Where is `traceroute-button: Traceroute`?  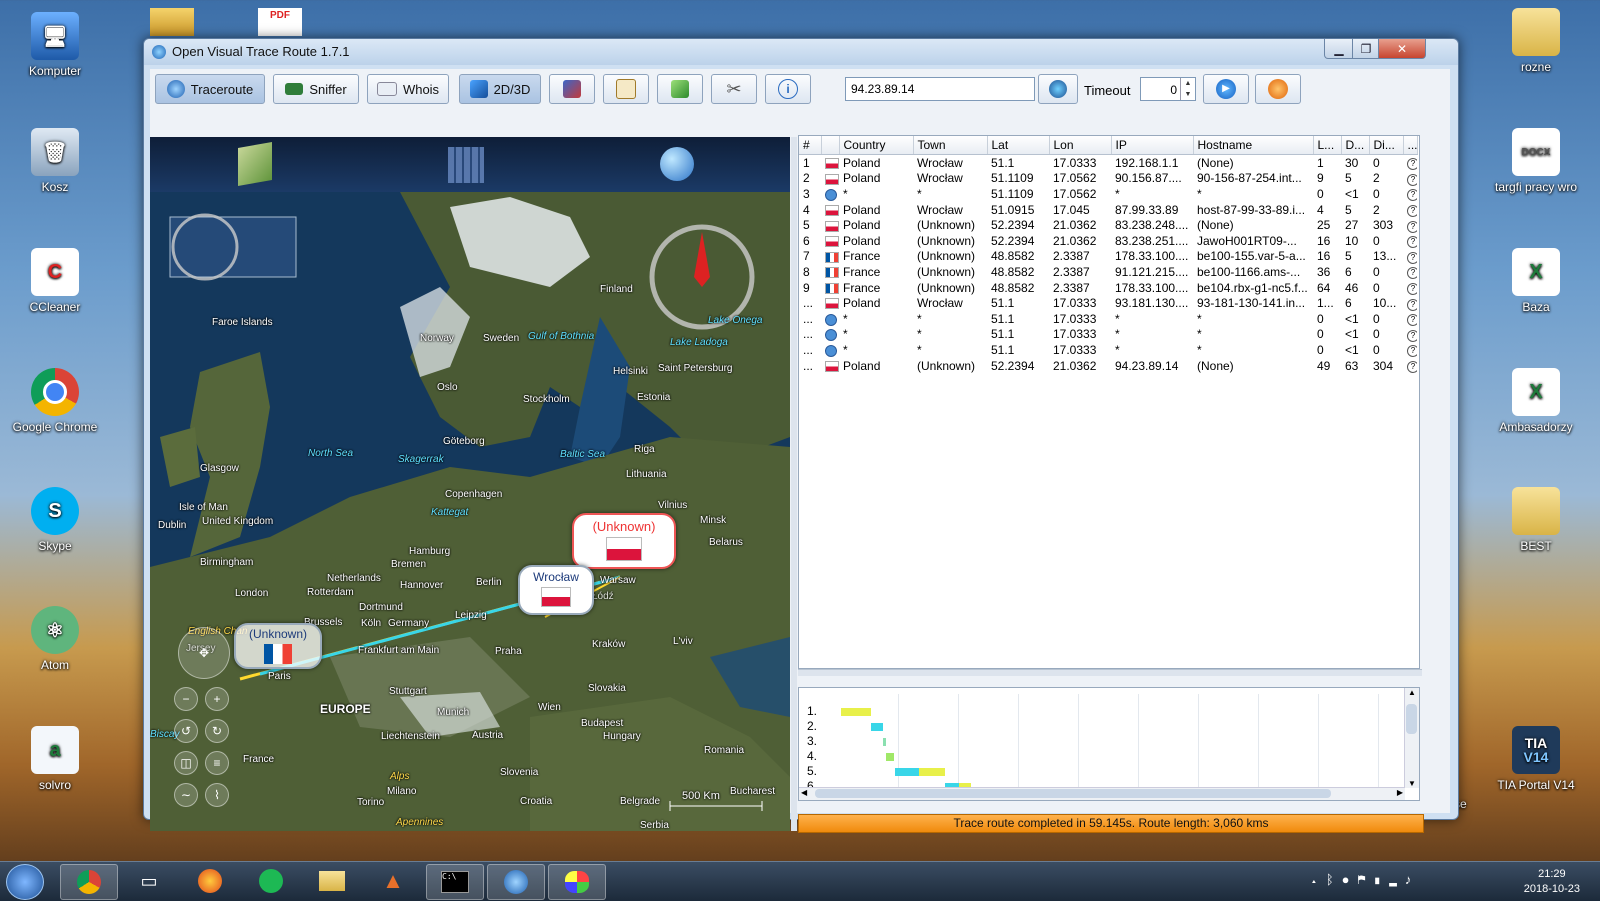 traceroute-button: Traceroute is located at coordinates (210, 89).